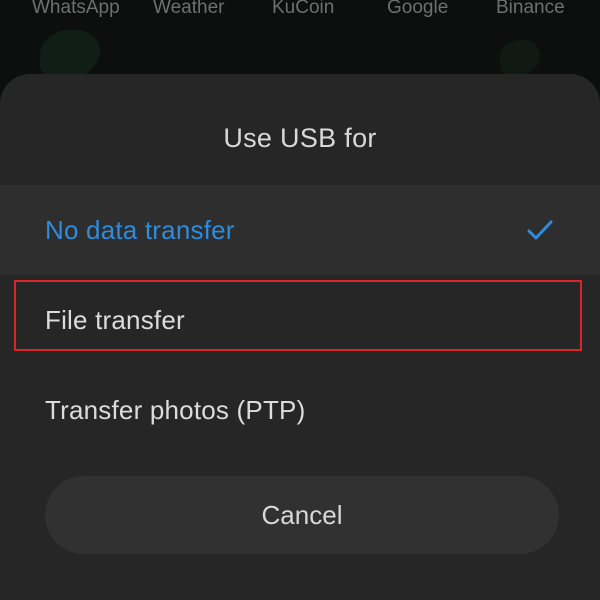  What do you see at coordinates (175, 410) in the screenshot?
I see `option-label: Transfer photos (PTP)` at bounding box center [175, 410].